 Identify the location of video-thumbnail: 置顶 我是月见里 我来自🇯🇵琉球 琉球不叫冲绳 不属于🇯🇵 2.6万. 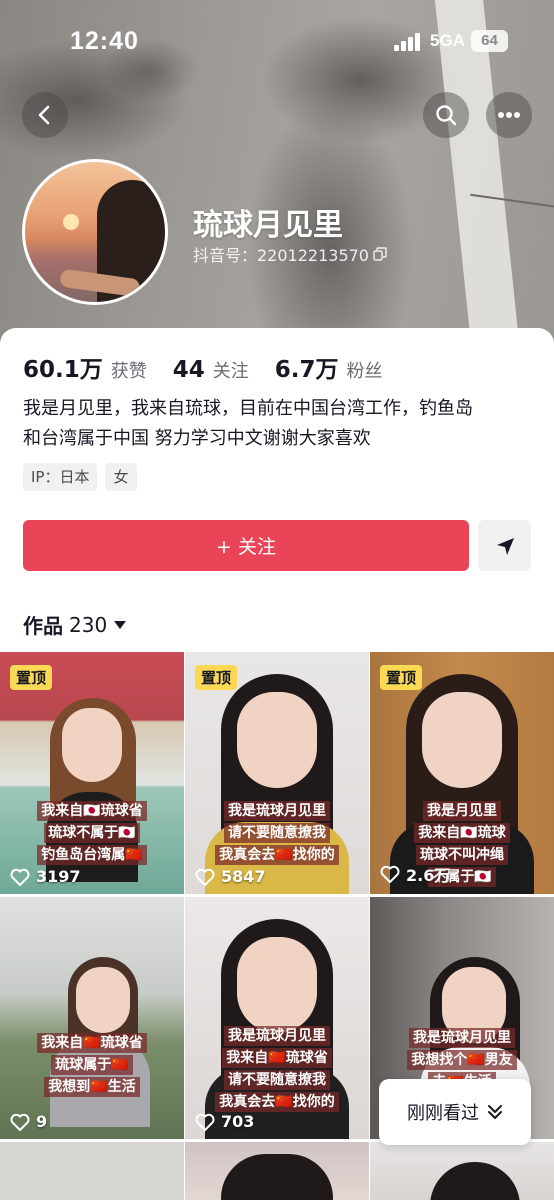
(462, 773).